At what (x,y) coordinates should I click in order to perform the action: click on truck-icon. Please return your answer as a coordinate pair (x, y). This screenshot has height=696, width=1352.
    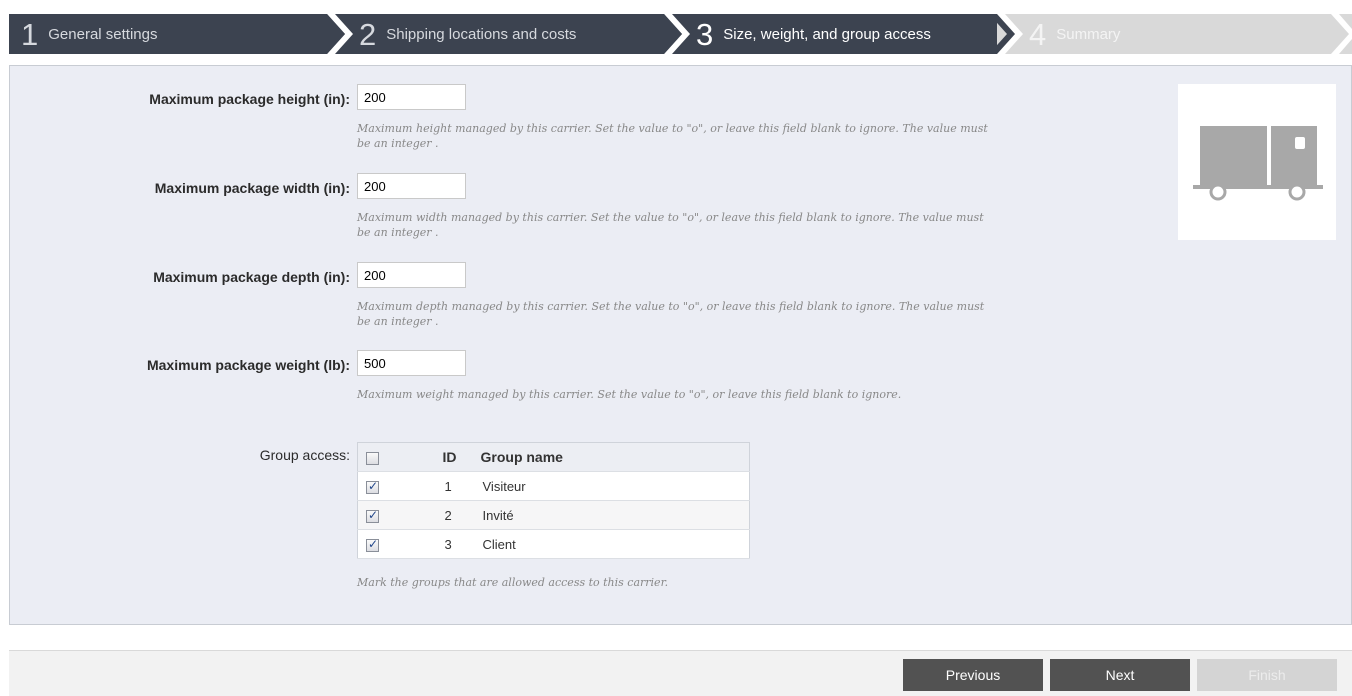
    Looking at the image, I should click on (1258, 163).